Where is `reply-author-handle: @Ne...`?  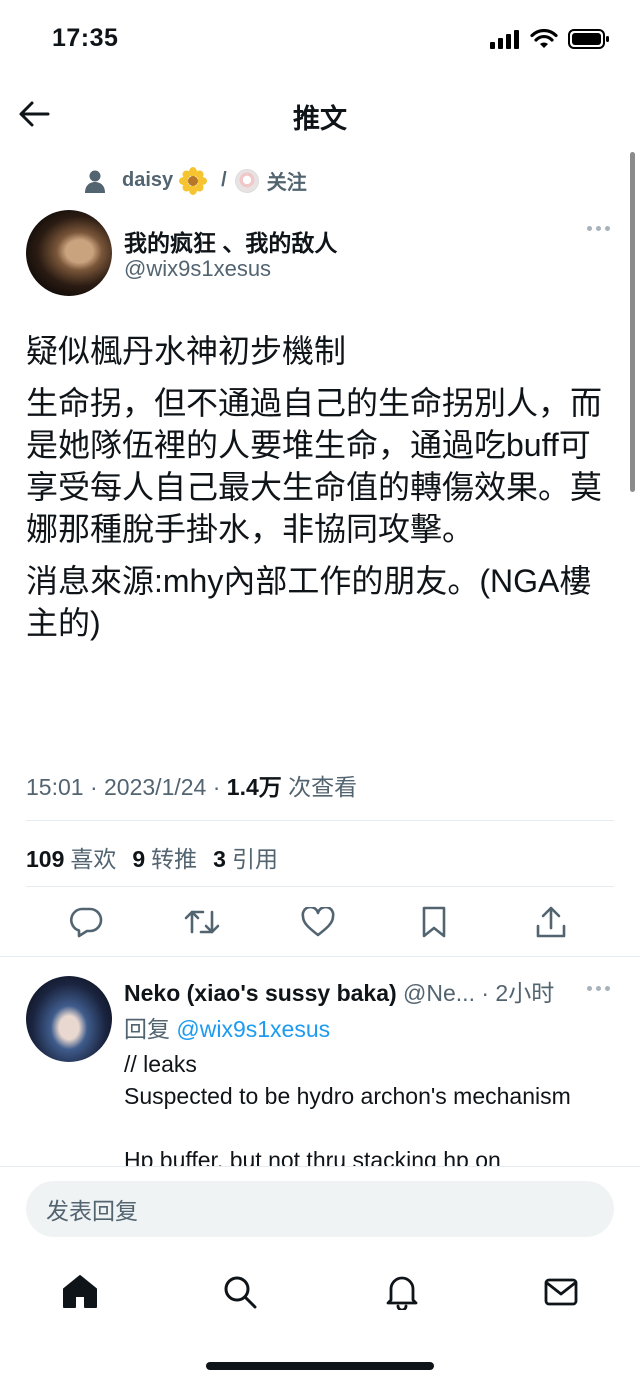
reply-author-handle: @Ne... is located at coordinates (439, 993).